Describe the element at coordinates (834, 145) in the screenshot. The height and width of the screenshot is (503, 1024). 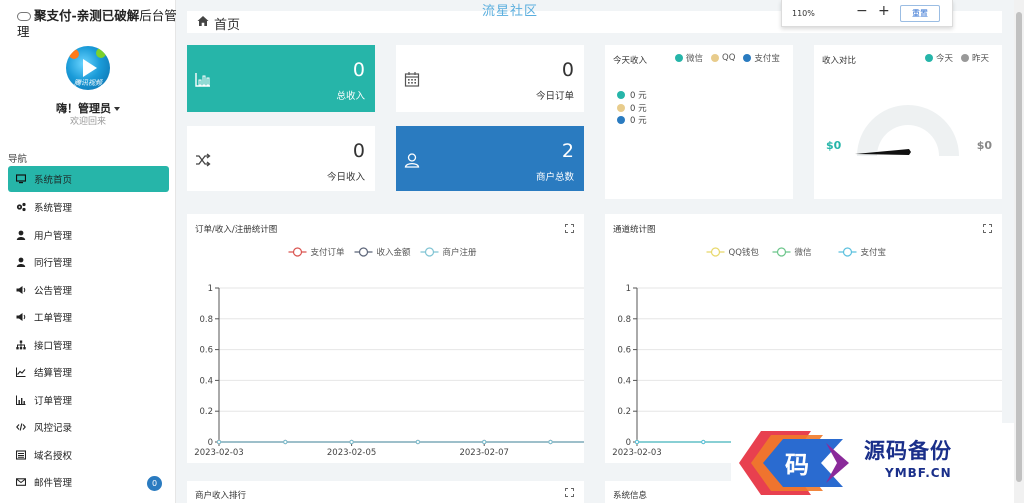
I see `today-value: $0` at that location.